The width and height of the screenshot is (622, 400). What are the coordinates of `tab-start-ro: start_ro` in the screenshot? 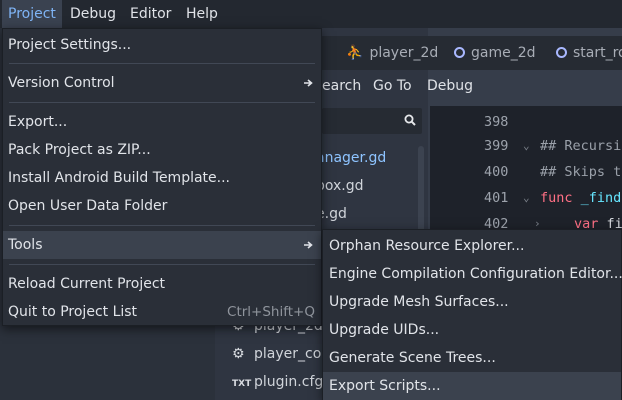 It's located at (589, 53).